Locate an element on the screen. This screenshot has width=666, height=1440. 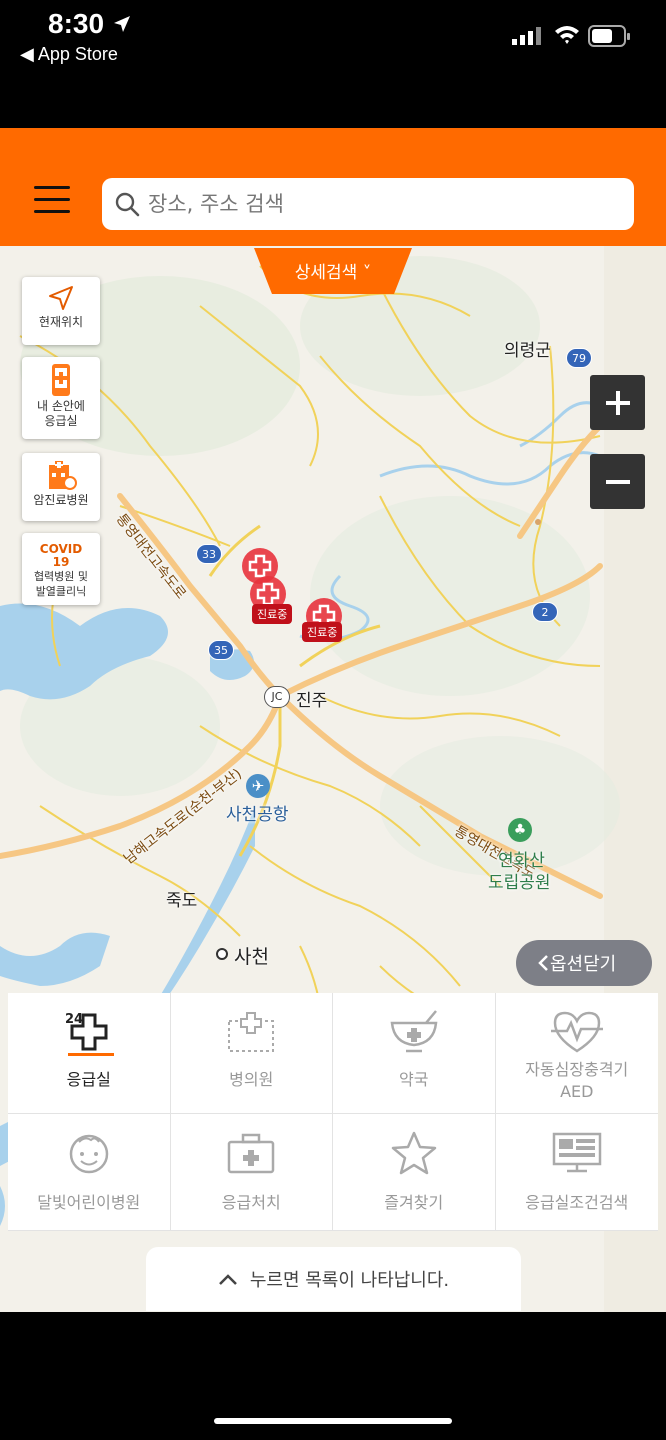
menu-icon is located at coordinates (52, 201).